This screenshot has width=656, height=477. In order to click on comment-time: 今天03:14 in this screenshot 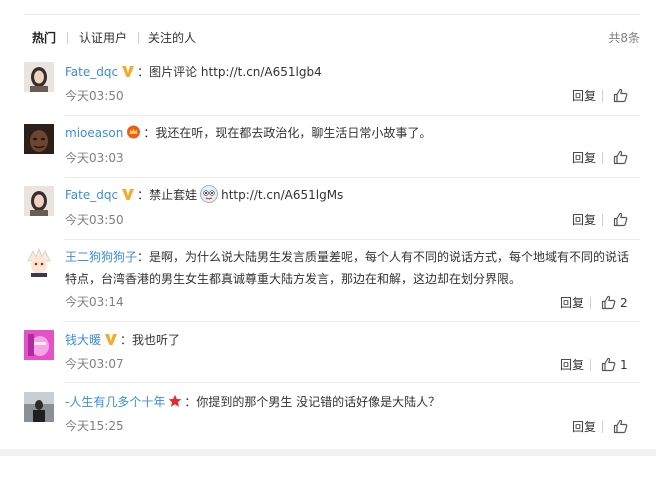, I will do `click(94, 302)`.